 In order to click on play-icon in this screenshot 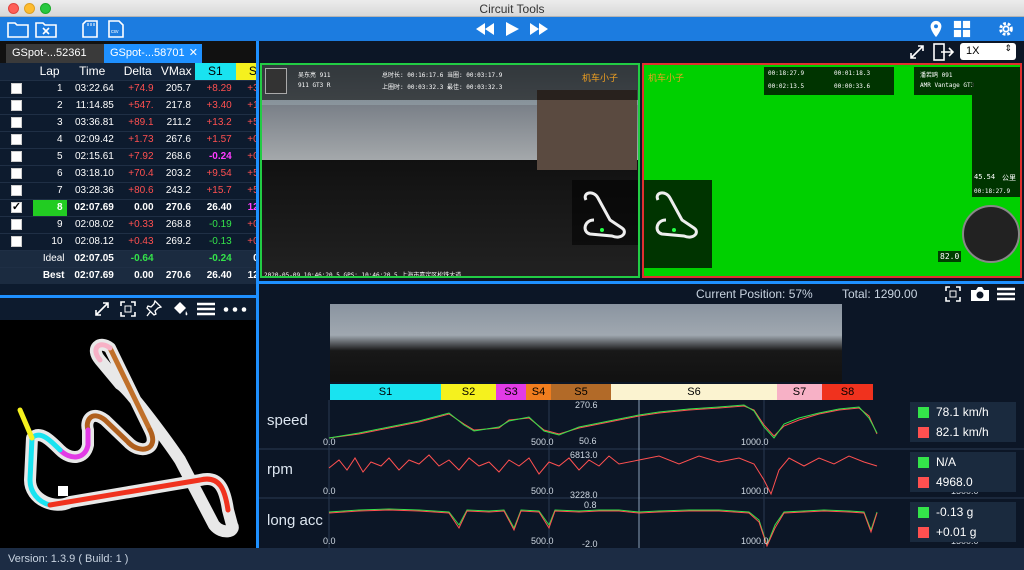, I will do `click(512, 29)`.